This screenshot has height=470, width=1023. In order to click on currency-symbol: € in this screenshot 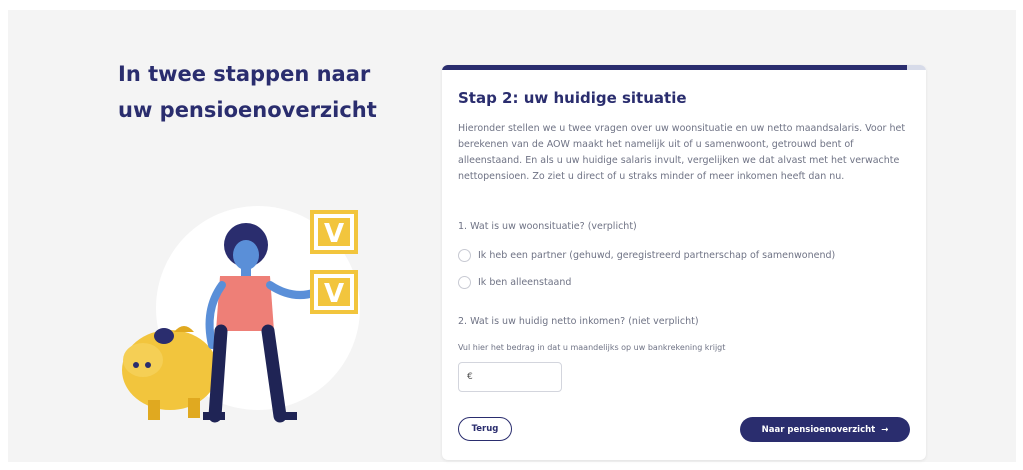, I will do `click(470, 377)`.